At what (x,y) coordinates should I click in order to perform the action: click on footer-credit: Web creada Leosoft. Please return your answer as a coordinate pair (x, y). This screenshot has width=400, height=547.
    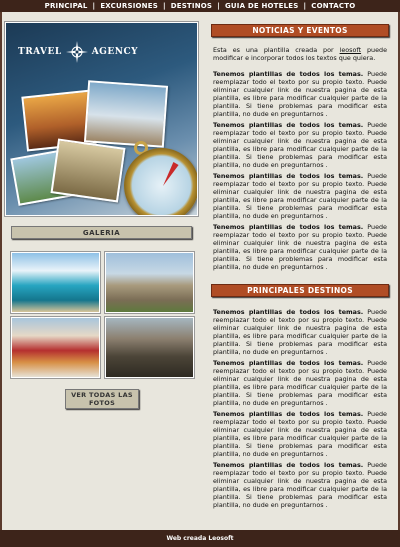
    Looking at the image, I should click on (199, 538).